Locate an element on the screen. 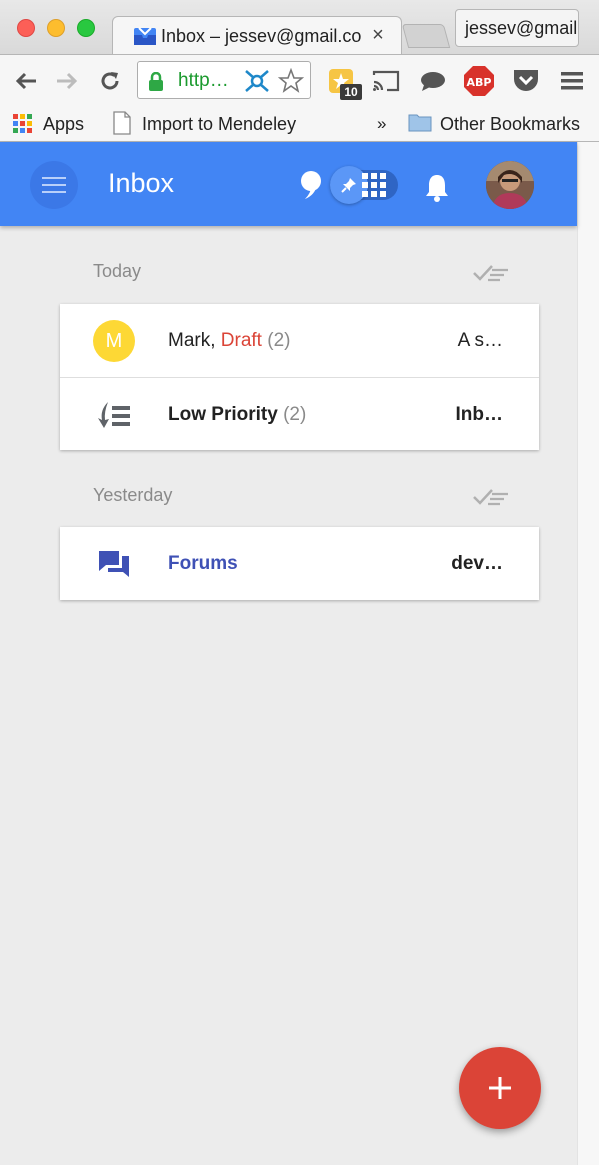  back-arrow-icon is located at coordinates (26, 81).